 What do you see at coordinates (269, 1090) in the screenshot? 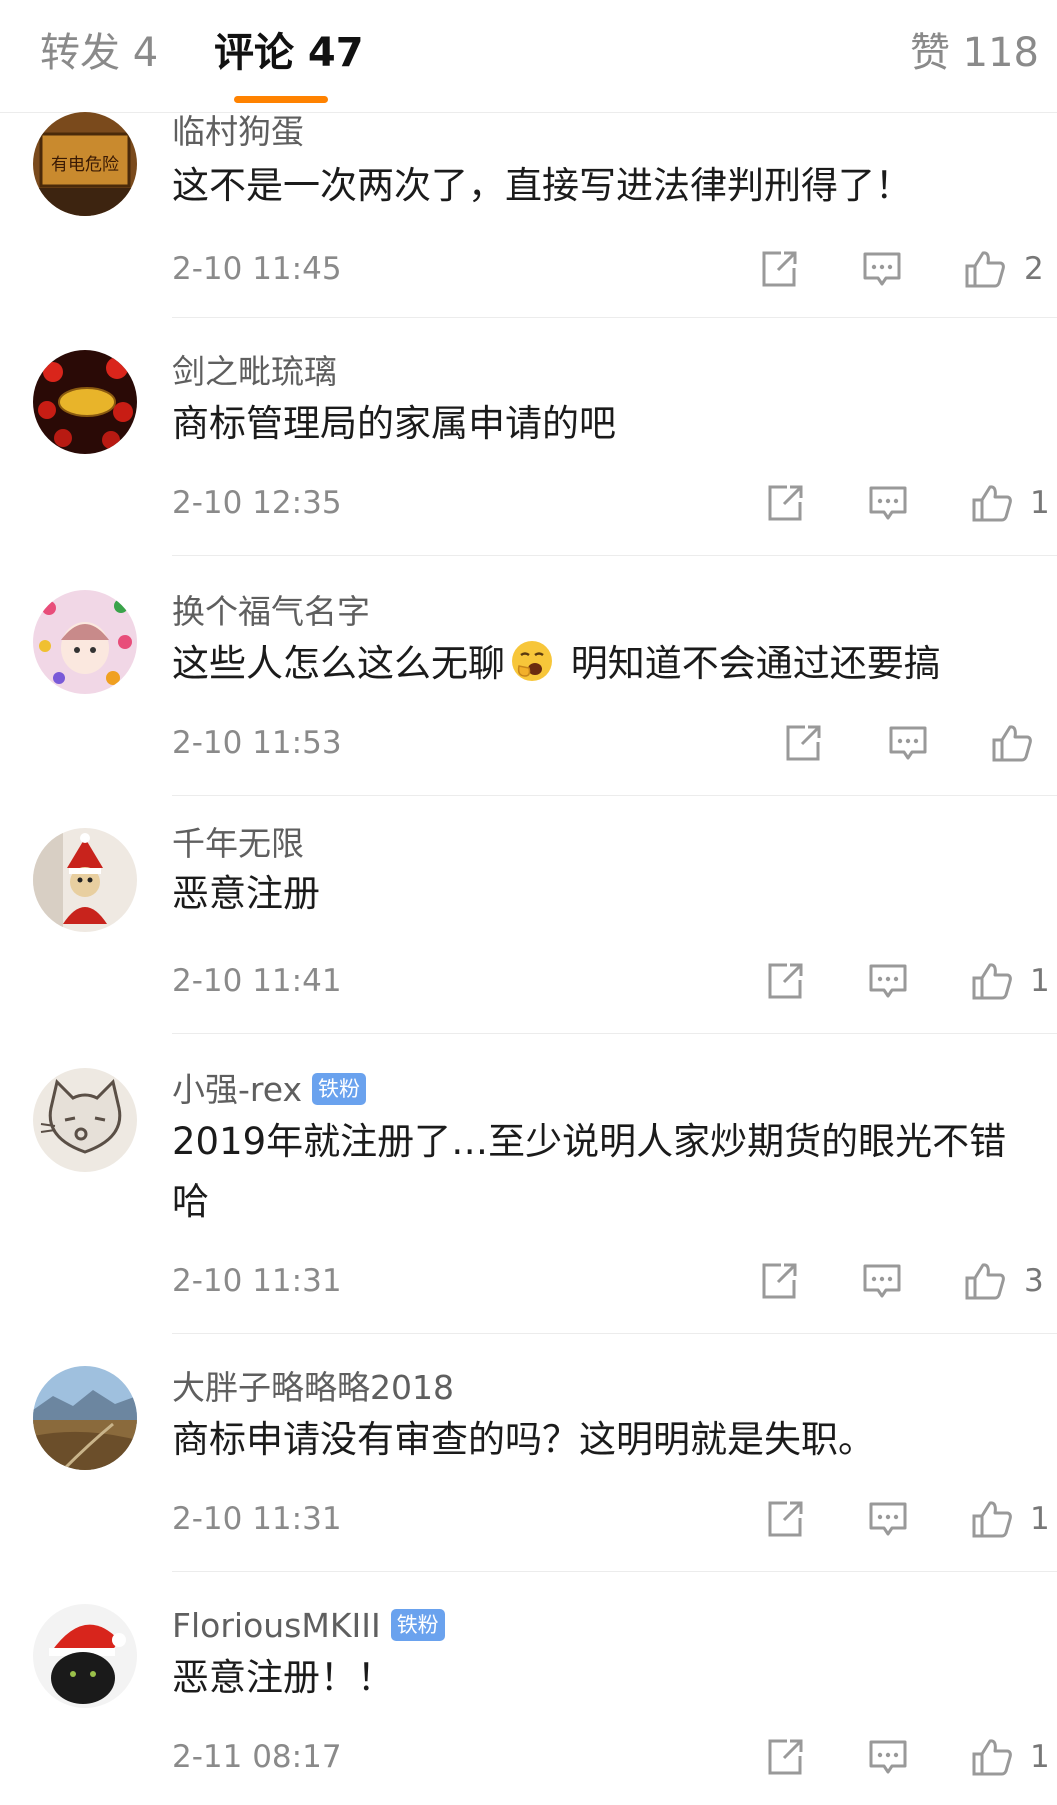
I see `username: 小强-rex 铁粉` at bounding box center [269, 1090].